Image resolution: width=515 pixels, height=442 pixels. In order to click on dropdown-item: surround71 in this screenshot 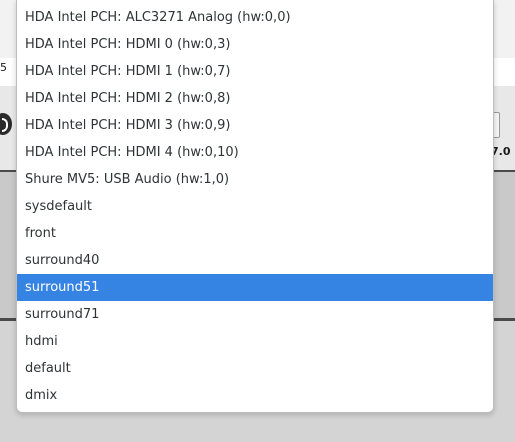, I will do `click(255, 314)`.